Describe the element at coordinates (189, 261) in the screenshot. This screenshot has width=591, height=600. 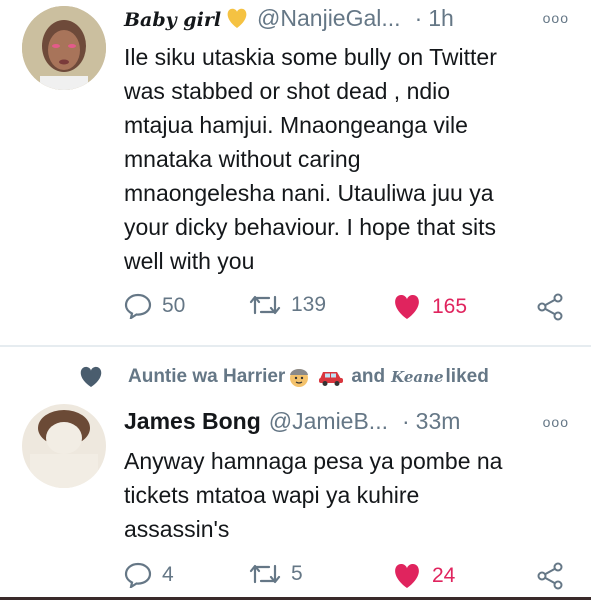
I see `tweet-text-line: well with you` at that location.